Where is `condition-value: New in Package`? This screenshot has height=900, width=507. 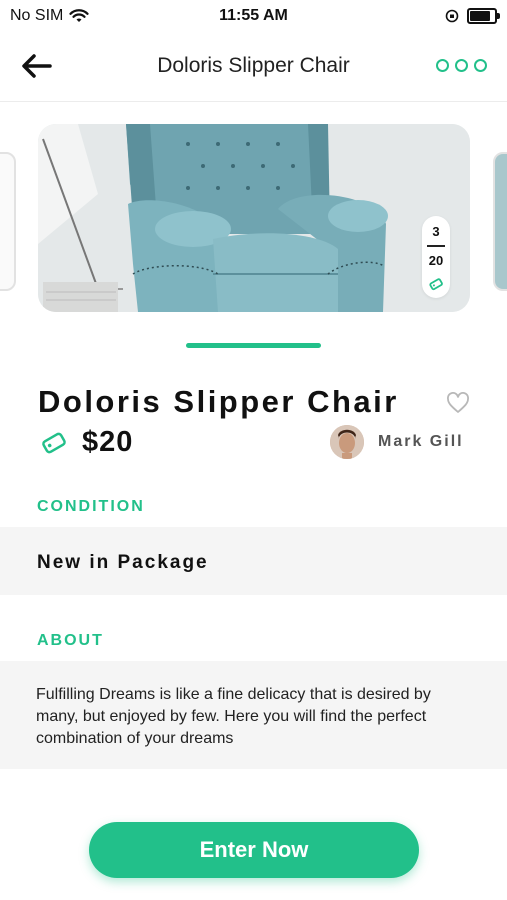 condition-value: New in Package is located at coordinates (123, 562).